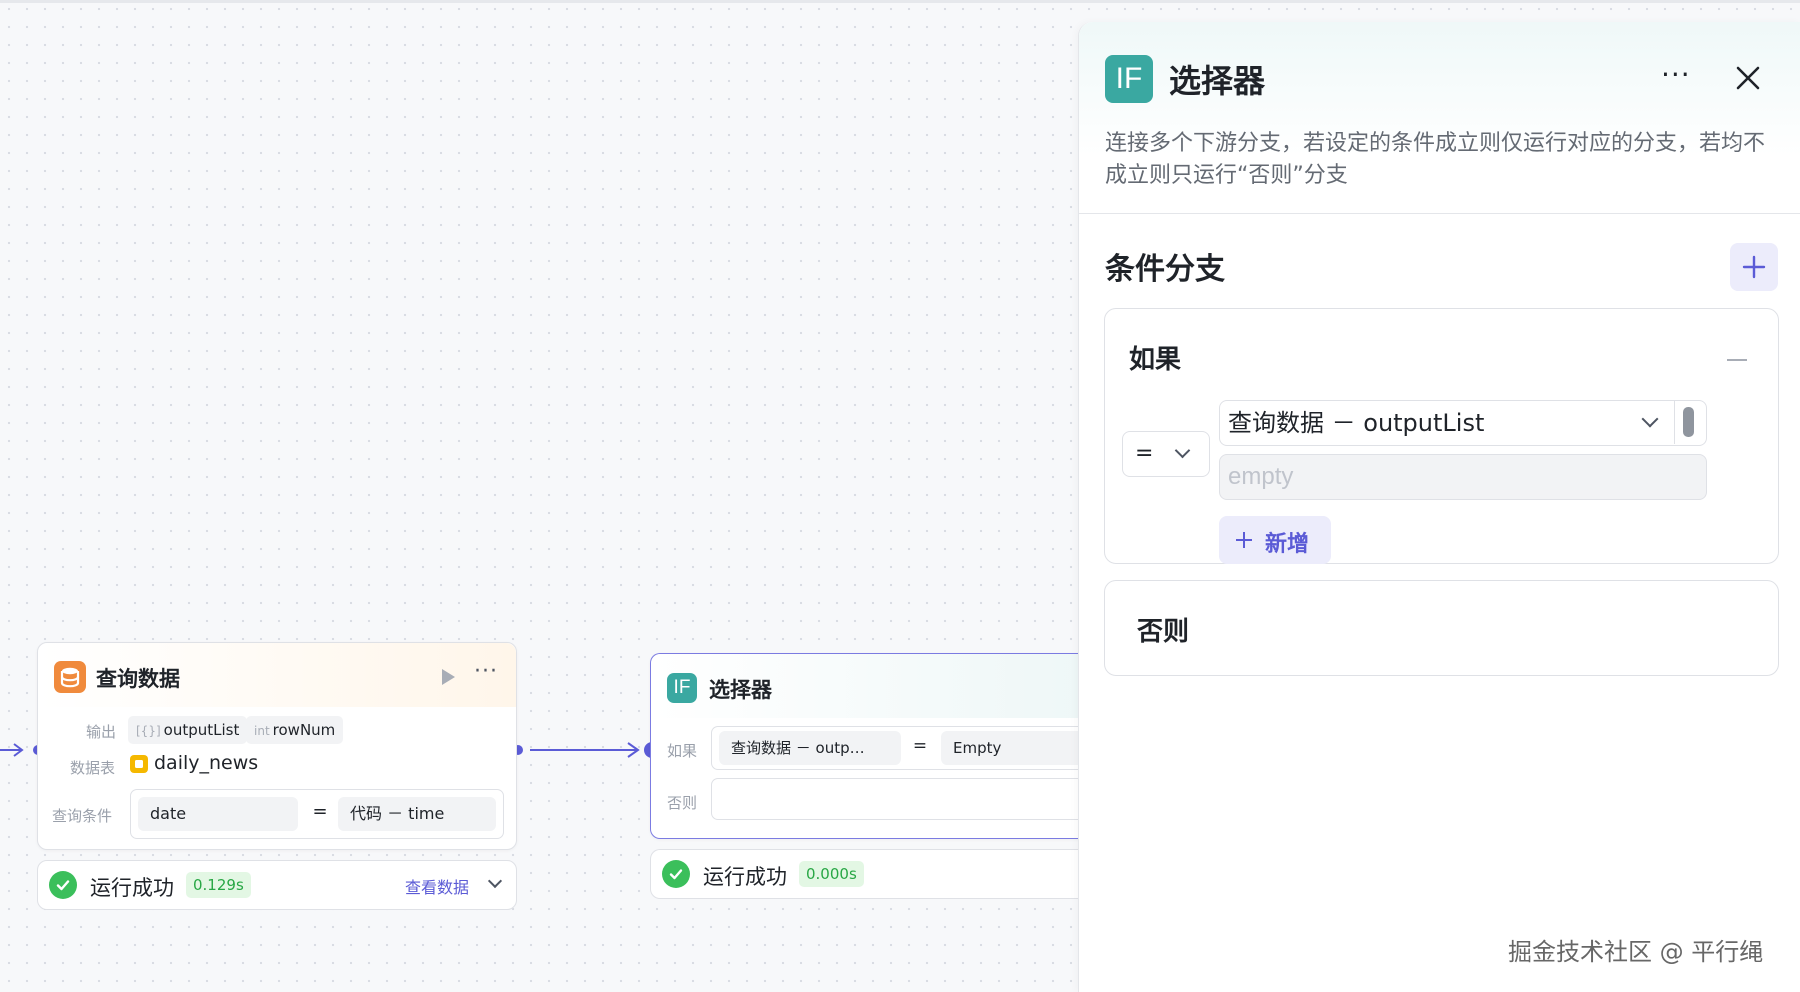  What do you see at coordinates (320, 811) in the screenshot?
I see `condition-operator: =` at bounding box center [320, 811].